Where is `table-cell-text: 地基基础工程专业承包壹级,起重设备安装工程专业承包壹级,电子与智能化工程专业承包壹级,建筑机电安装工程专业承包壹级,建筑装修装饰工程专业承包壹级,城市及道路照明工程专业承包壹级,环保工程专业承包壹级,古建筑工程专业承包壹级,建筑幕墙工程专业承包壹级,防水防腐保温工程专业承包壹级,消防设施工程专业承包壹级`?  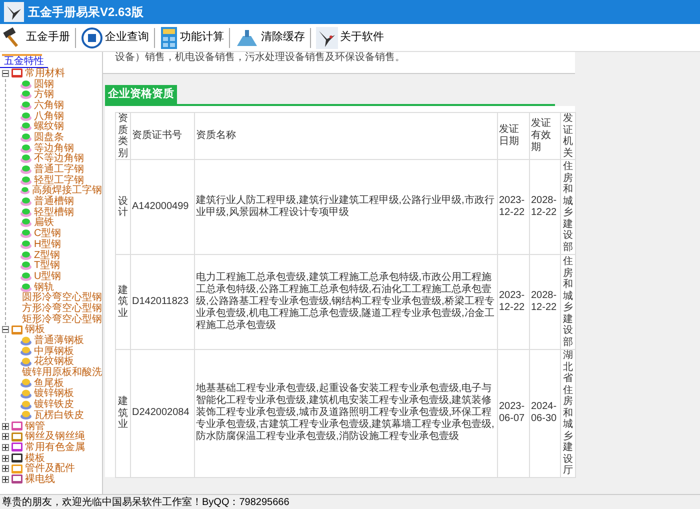 table-cell-text: 地基基础工程专业承包壹级,起重设备安装工程专业承包壹级,电子与智能化工程专业承包壹级,建筑机电安装工程专业承包壹级,建筑装修装饰工程专业承包壹级,城市及道路照明工程专业承包壹级,环保工程专业承包壹级,古建筑工程专业承包壹级,建筑幕墙工程专业承包壹级,防水防腐保温工程专业承包壹级,消防设施工程专业承包壹级 is located at coordinates (346, 413).